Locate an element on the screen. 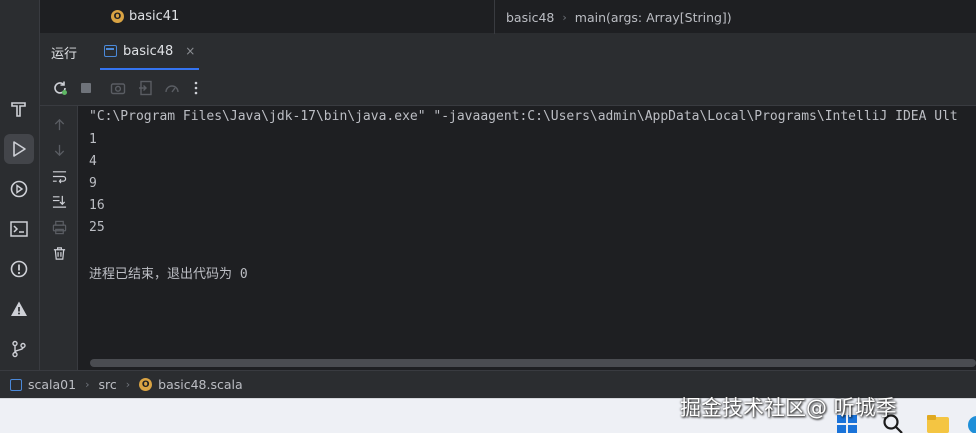  soft-wrap-button is located at coordinates (59, 176).